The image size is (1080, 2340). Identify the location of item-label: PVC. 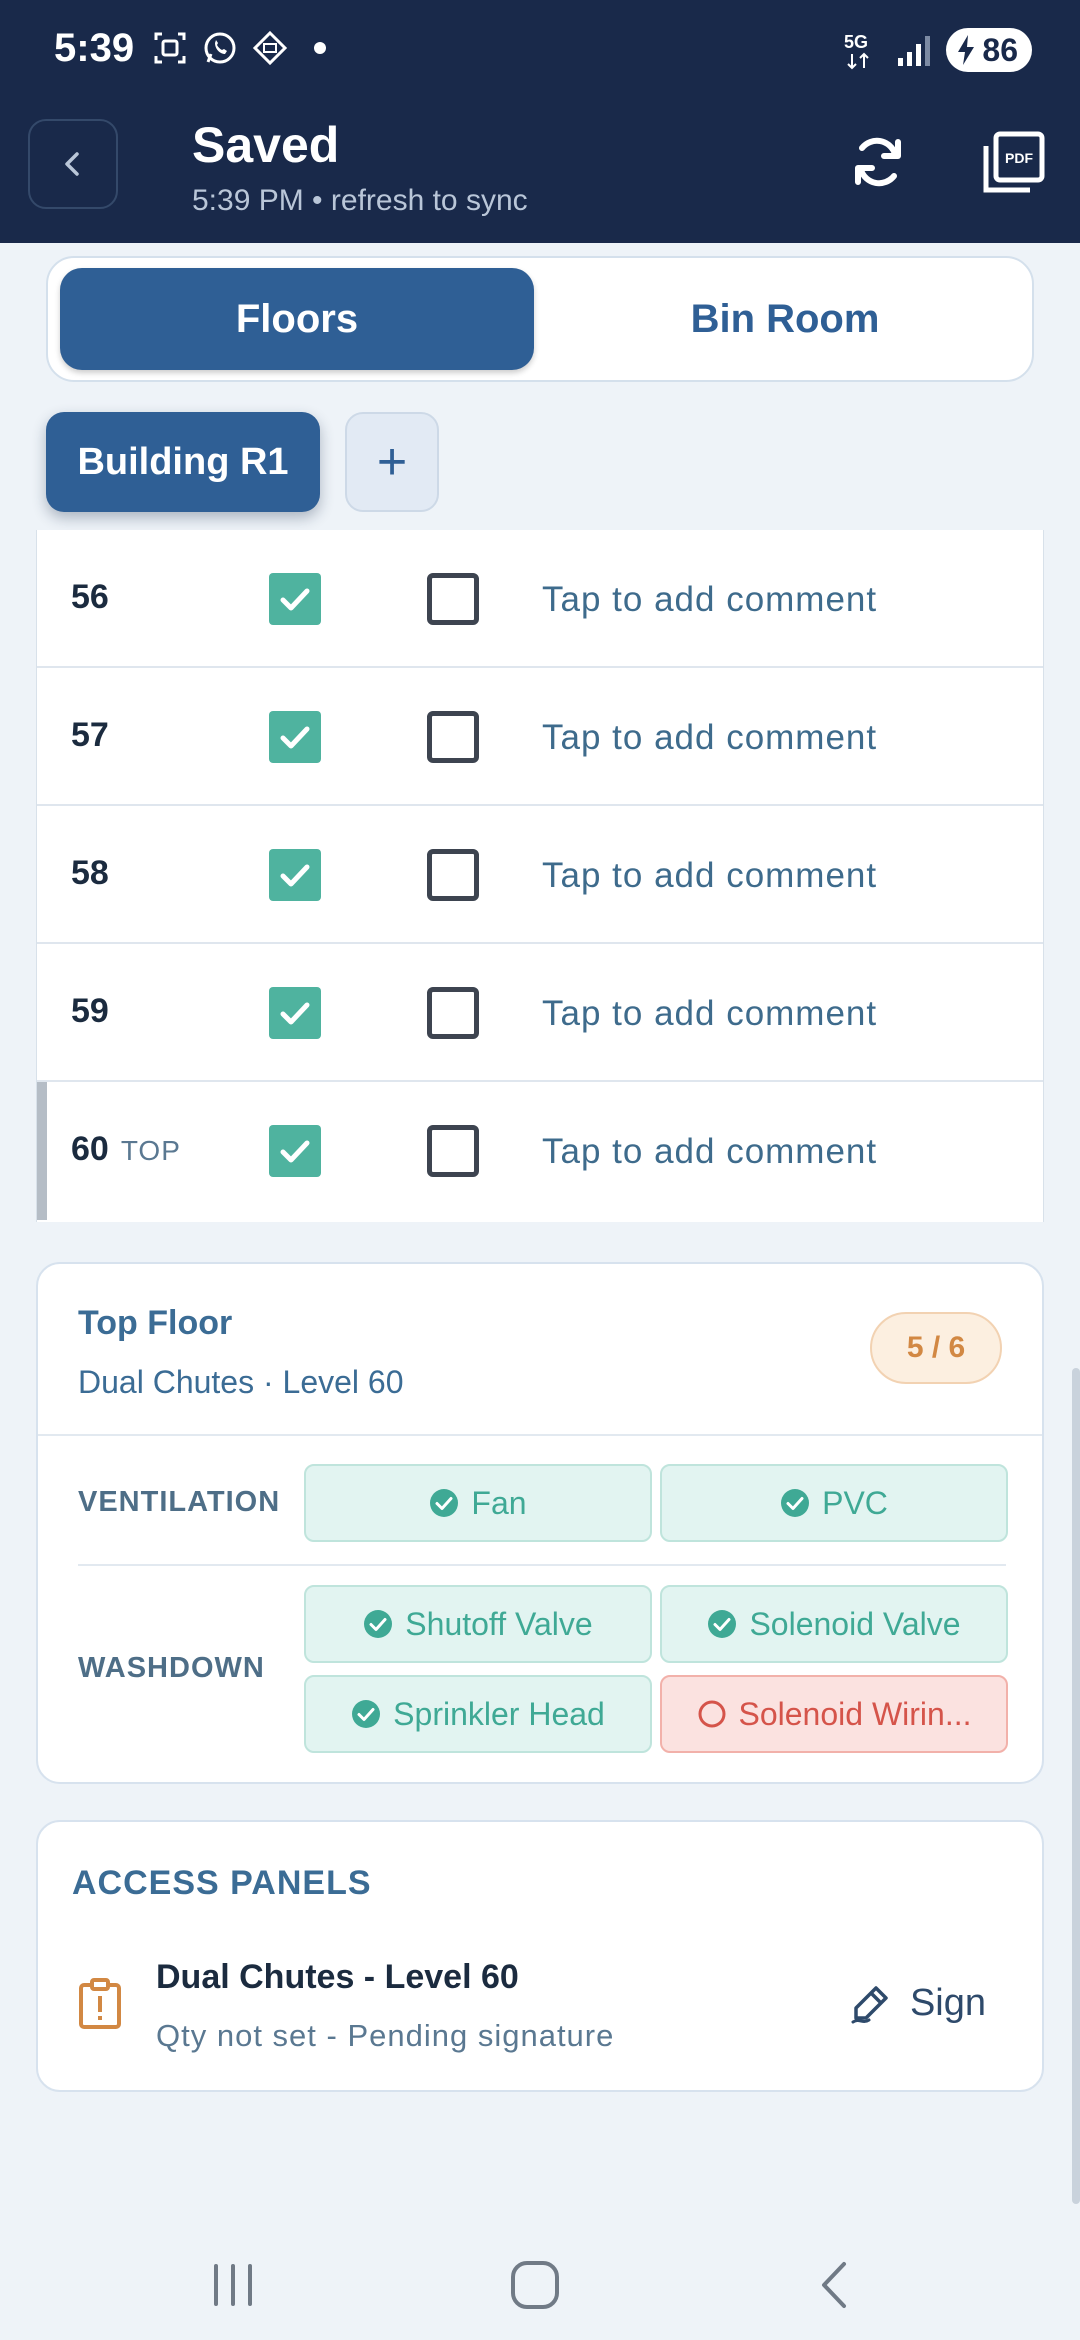
(855, 1502).